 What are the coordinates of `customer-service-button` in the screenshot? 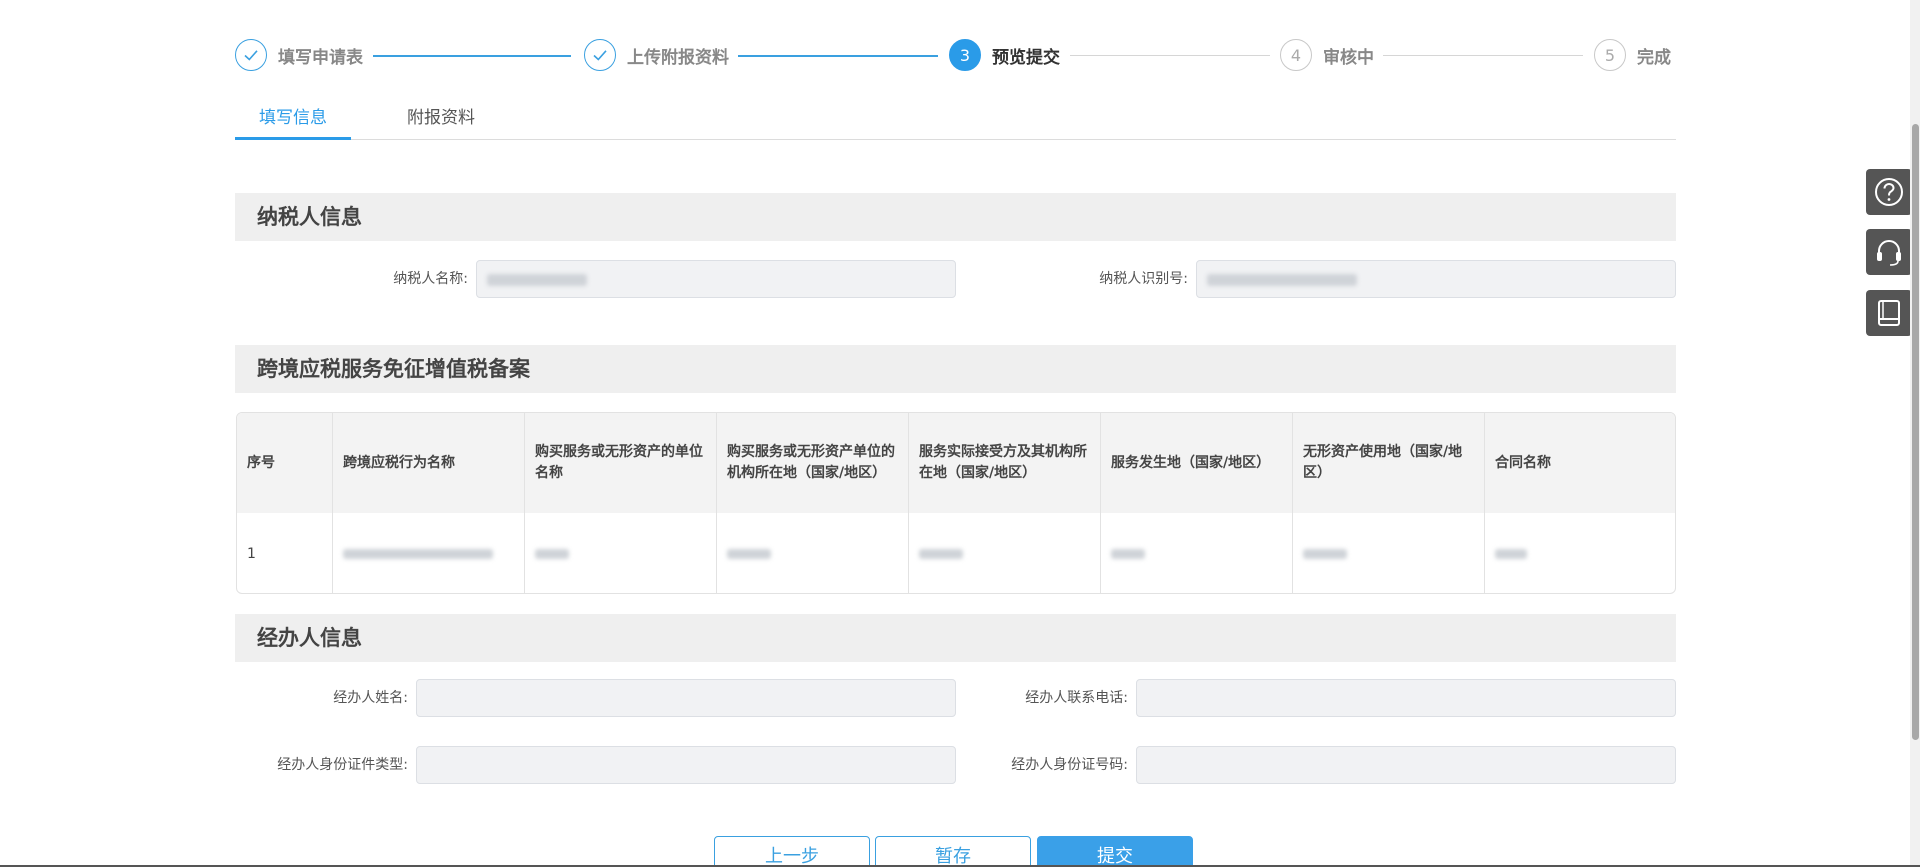 It's located at (1889, 252).